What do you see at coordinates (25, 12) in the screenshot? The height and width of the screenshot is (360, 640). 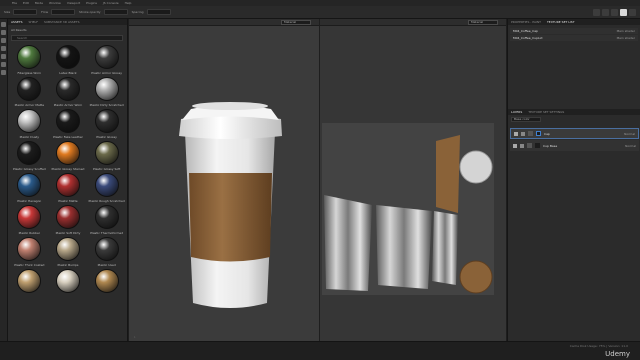 I see `size-field` at bounding box center [25, 12].